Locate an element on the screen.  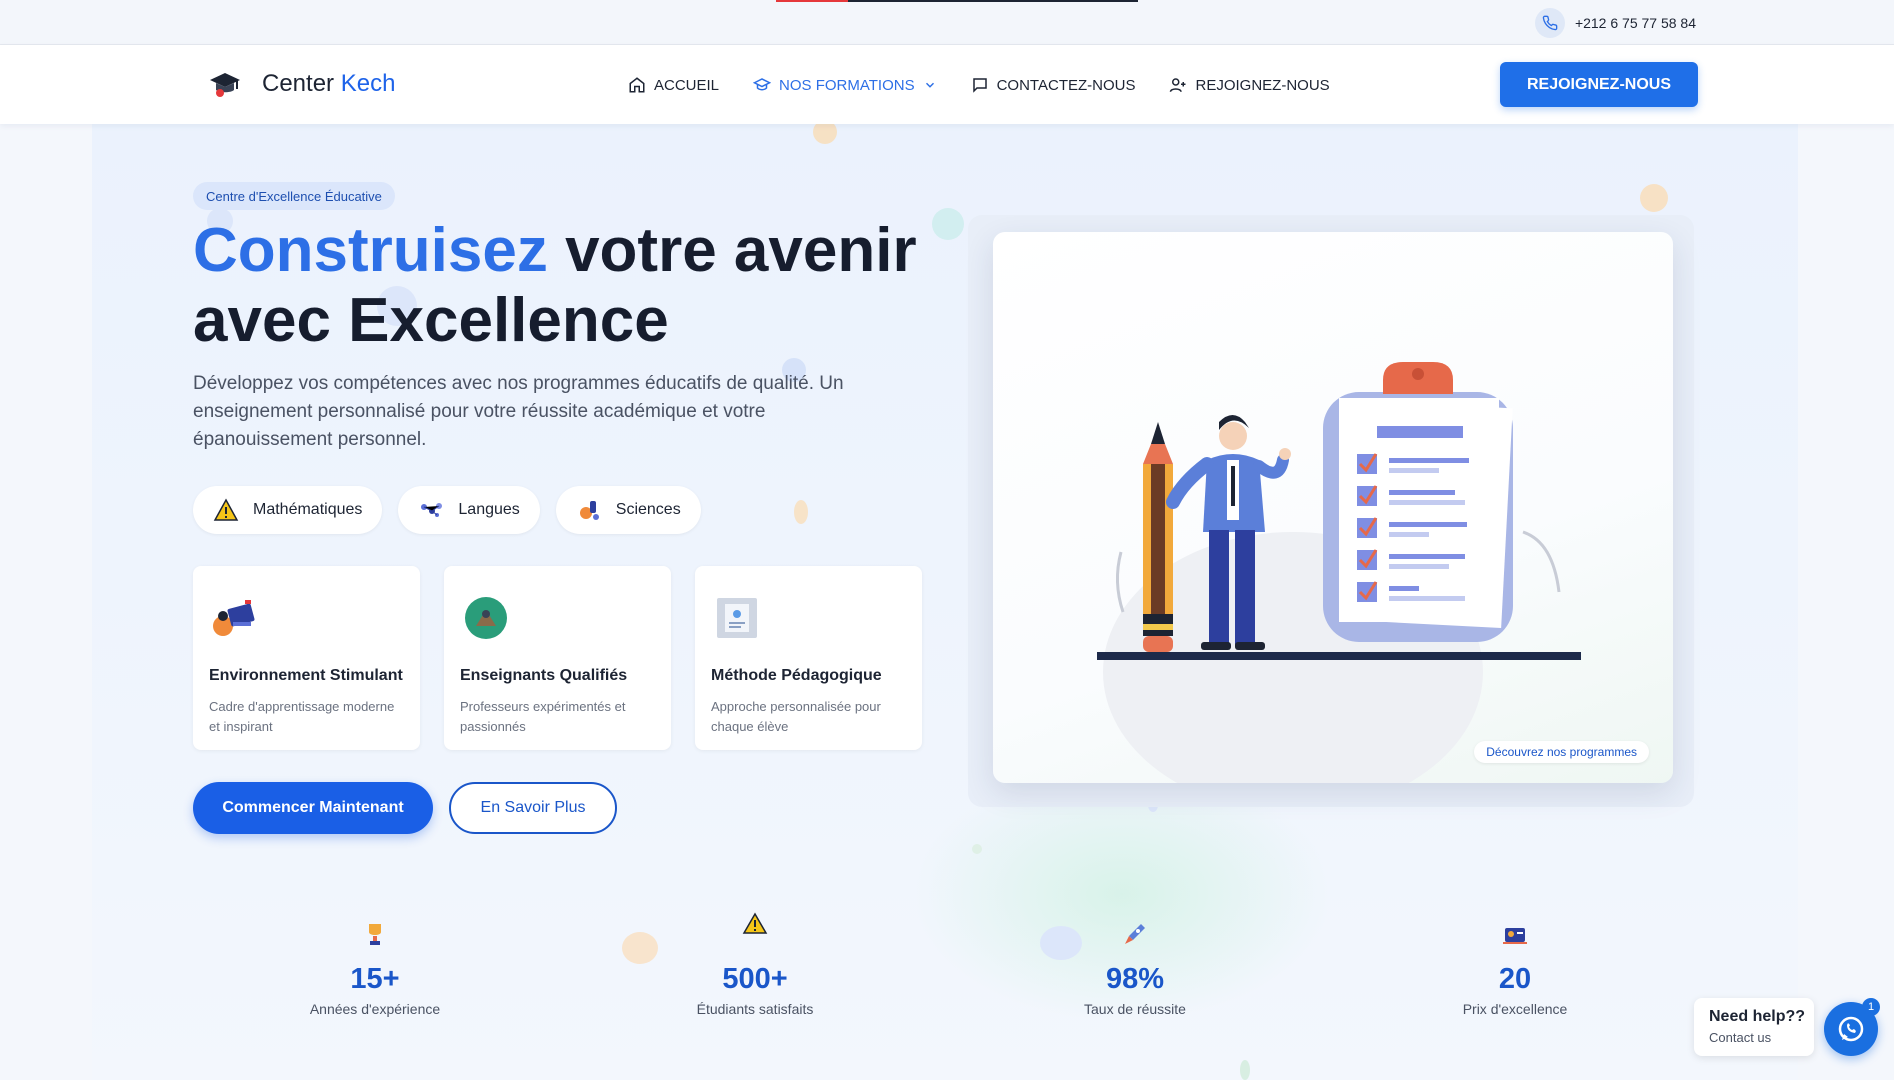
chip-label: Langues is located at coordinates (489, 509).